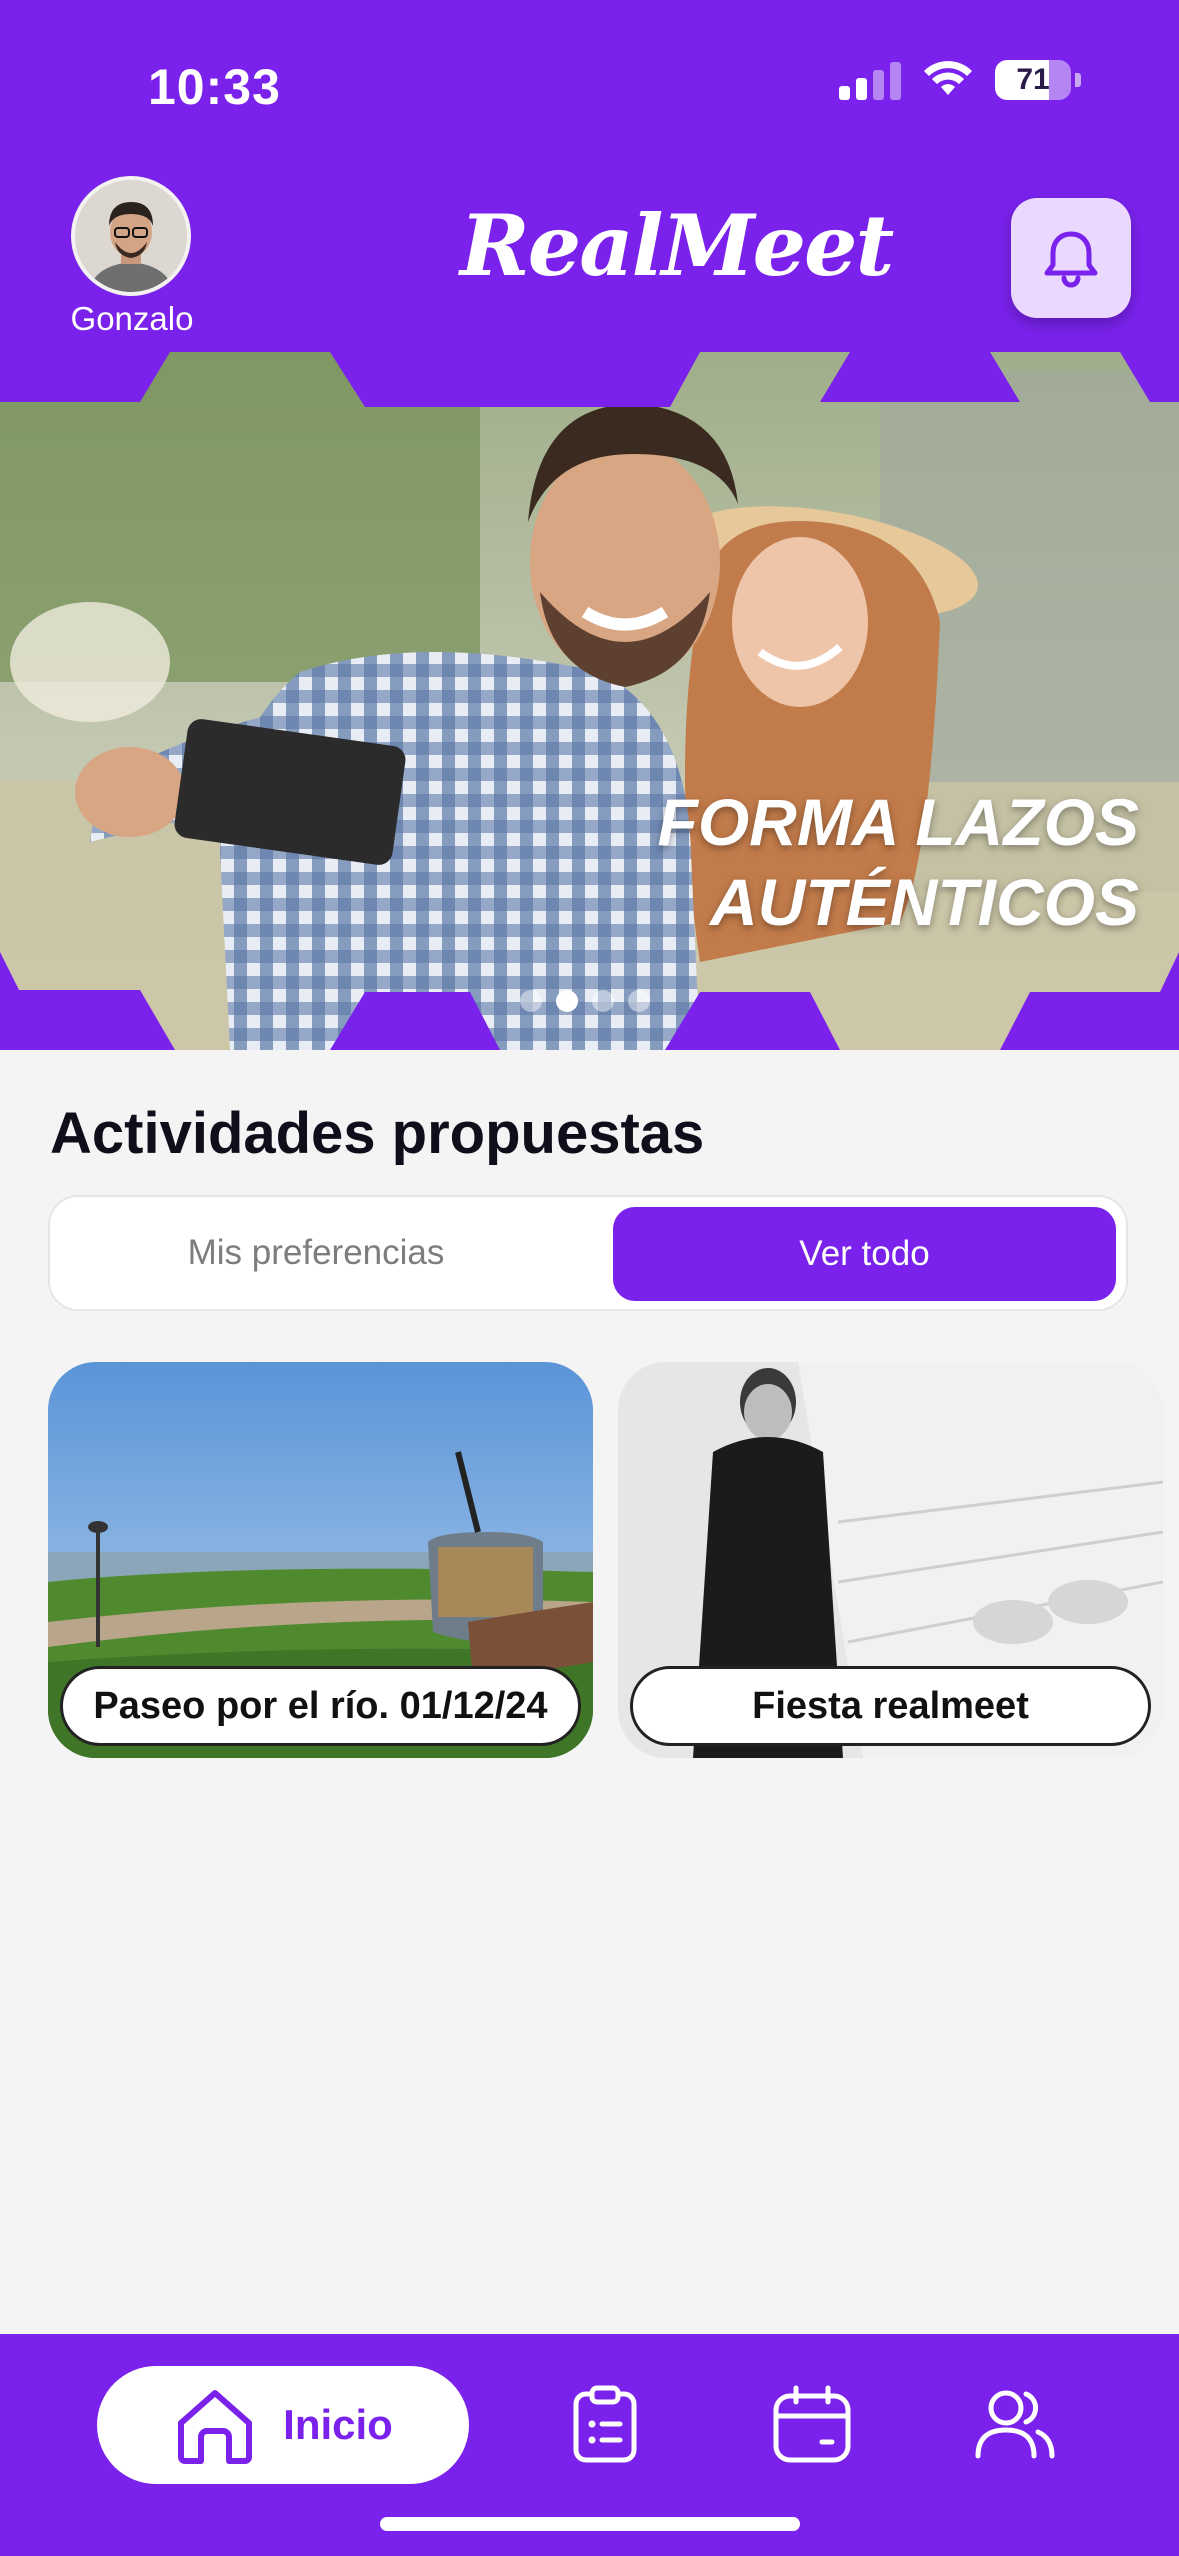  I want to click on home-indicator, so click(590, 2524).